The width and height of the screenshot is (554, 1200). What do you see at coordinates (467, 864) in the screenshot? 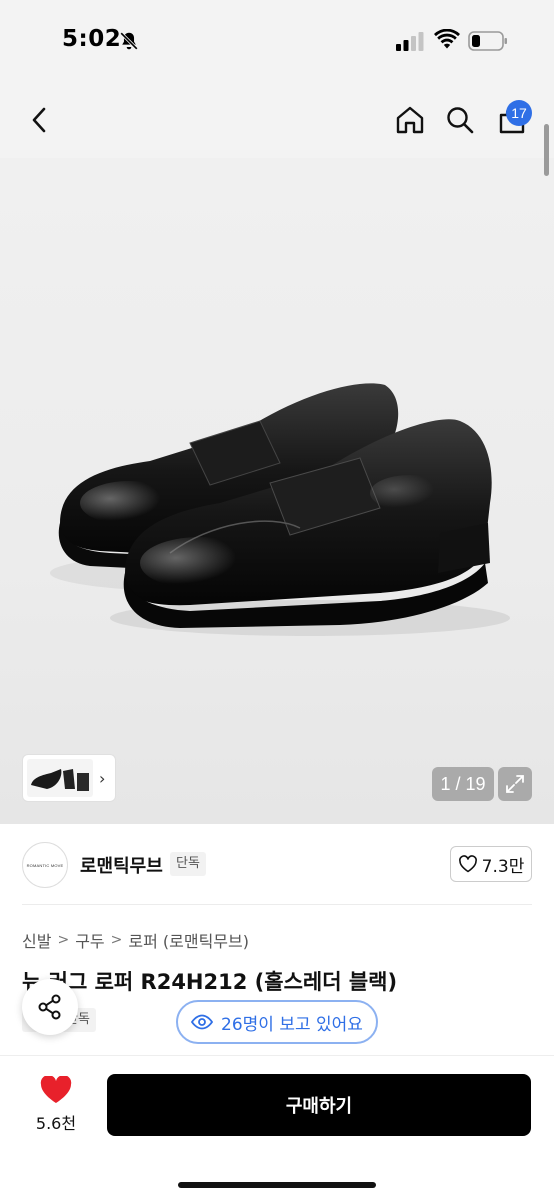
I see `heart-outline-icon` at bounding box center [467, 864].